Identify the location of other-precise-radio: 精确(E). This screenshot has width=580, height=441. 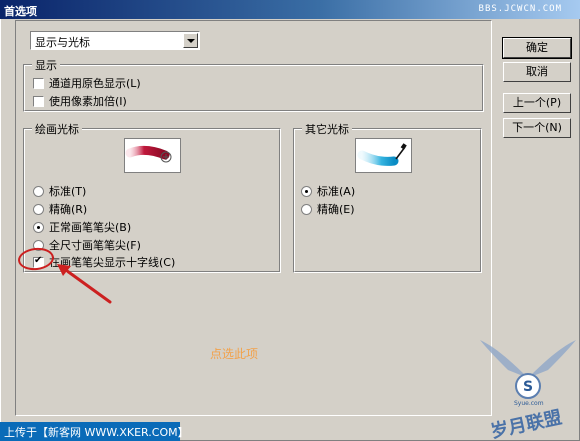
(328, 209).